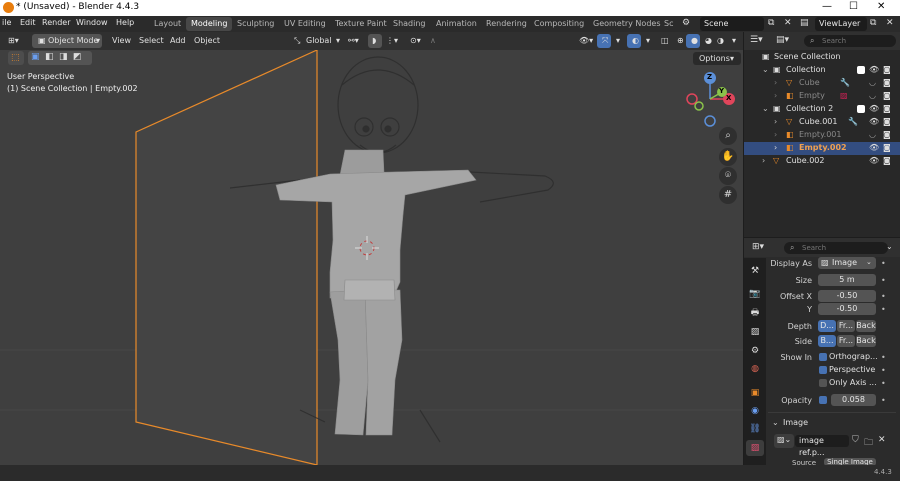 This screenshot has height=481, width=900. What do you see at coordinates (822, 57) in the screenshot?
I see `outliner-row-scene-collection: ▣ Scene Collection` at bounding box center [822, 57].